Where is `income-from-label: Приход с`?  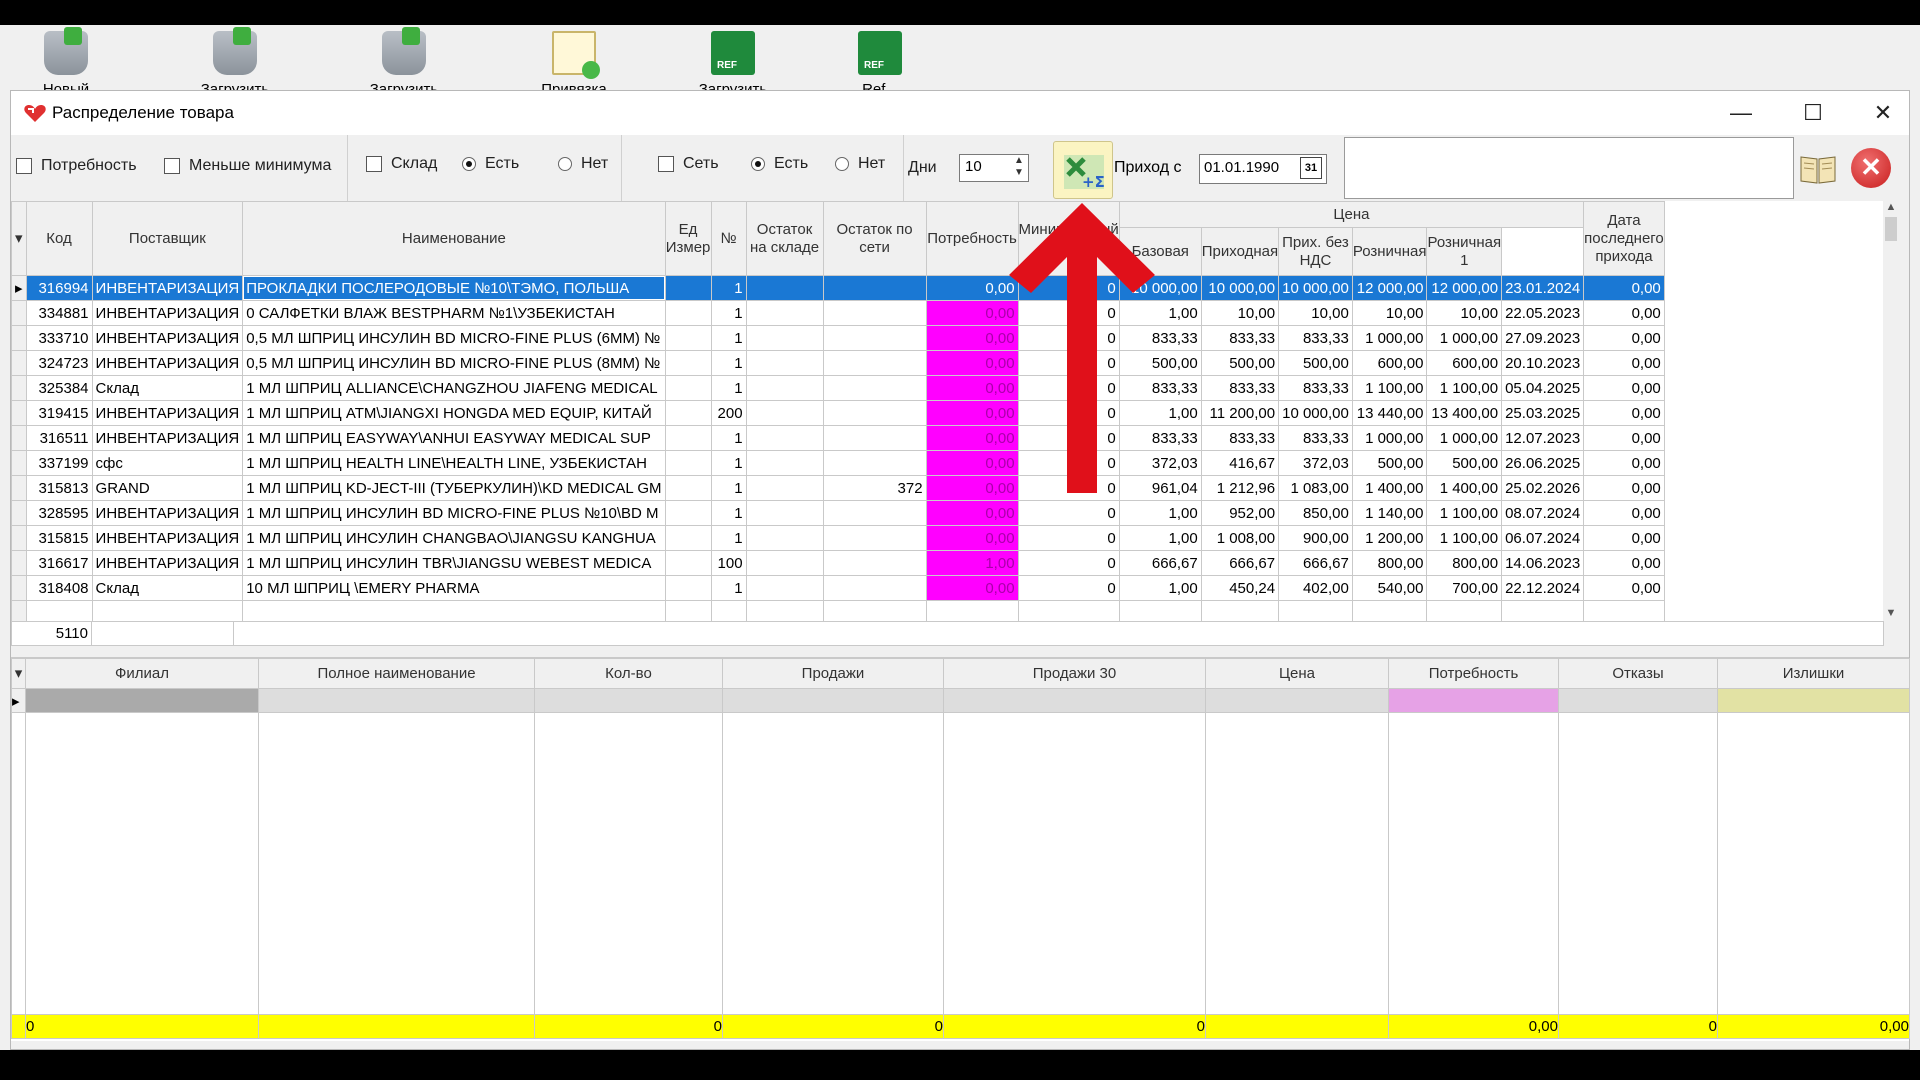
income-from-label: Приход с is located at coordinates (1148, 167).